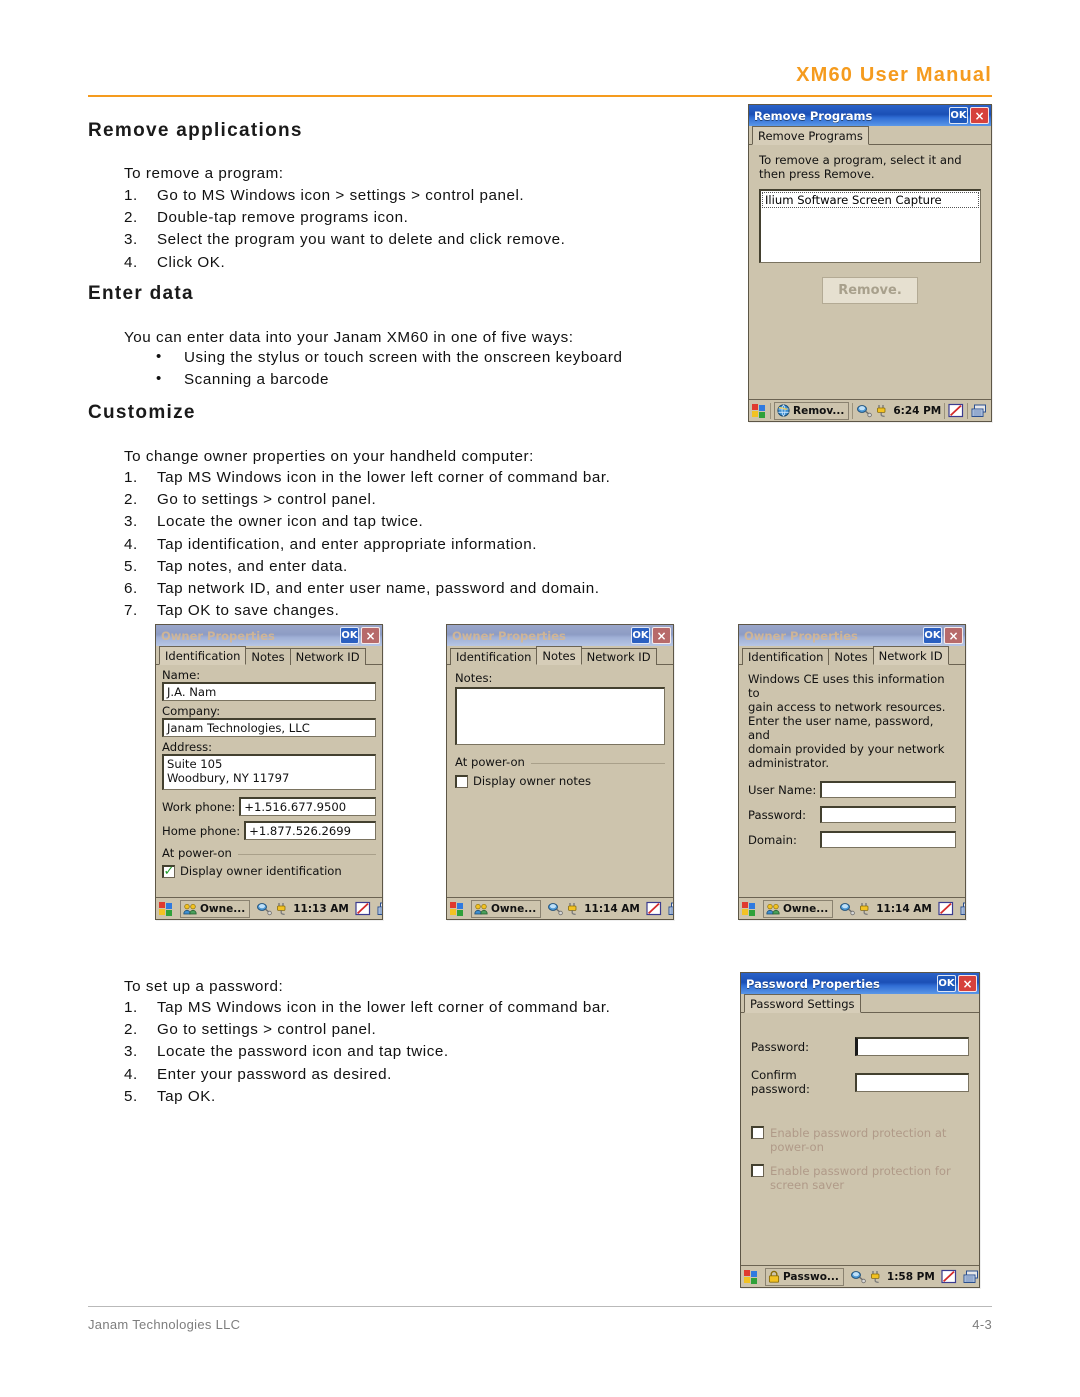  What do you see at coordinates (789, 763) in the screenshot?
I see `description-line-5: administrator.` at bounding box center [789, 763].